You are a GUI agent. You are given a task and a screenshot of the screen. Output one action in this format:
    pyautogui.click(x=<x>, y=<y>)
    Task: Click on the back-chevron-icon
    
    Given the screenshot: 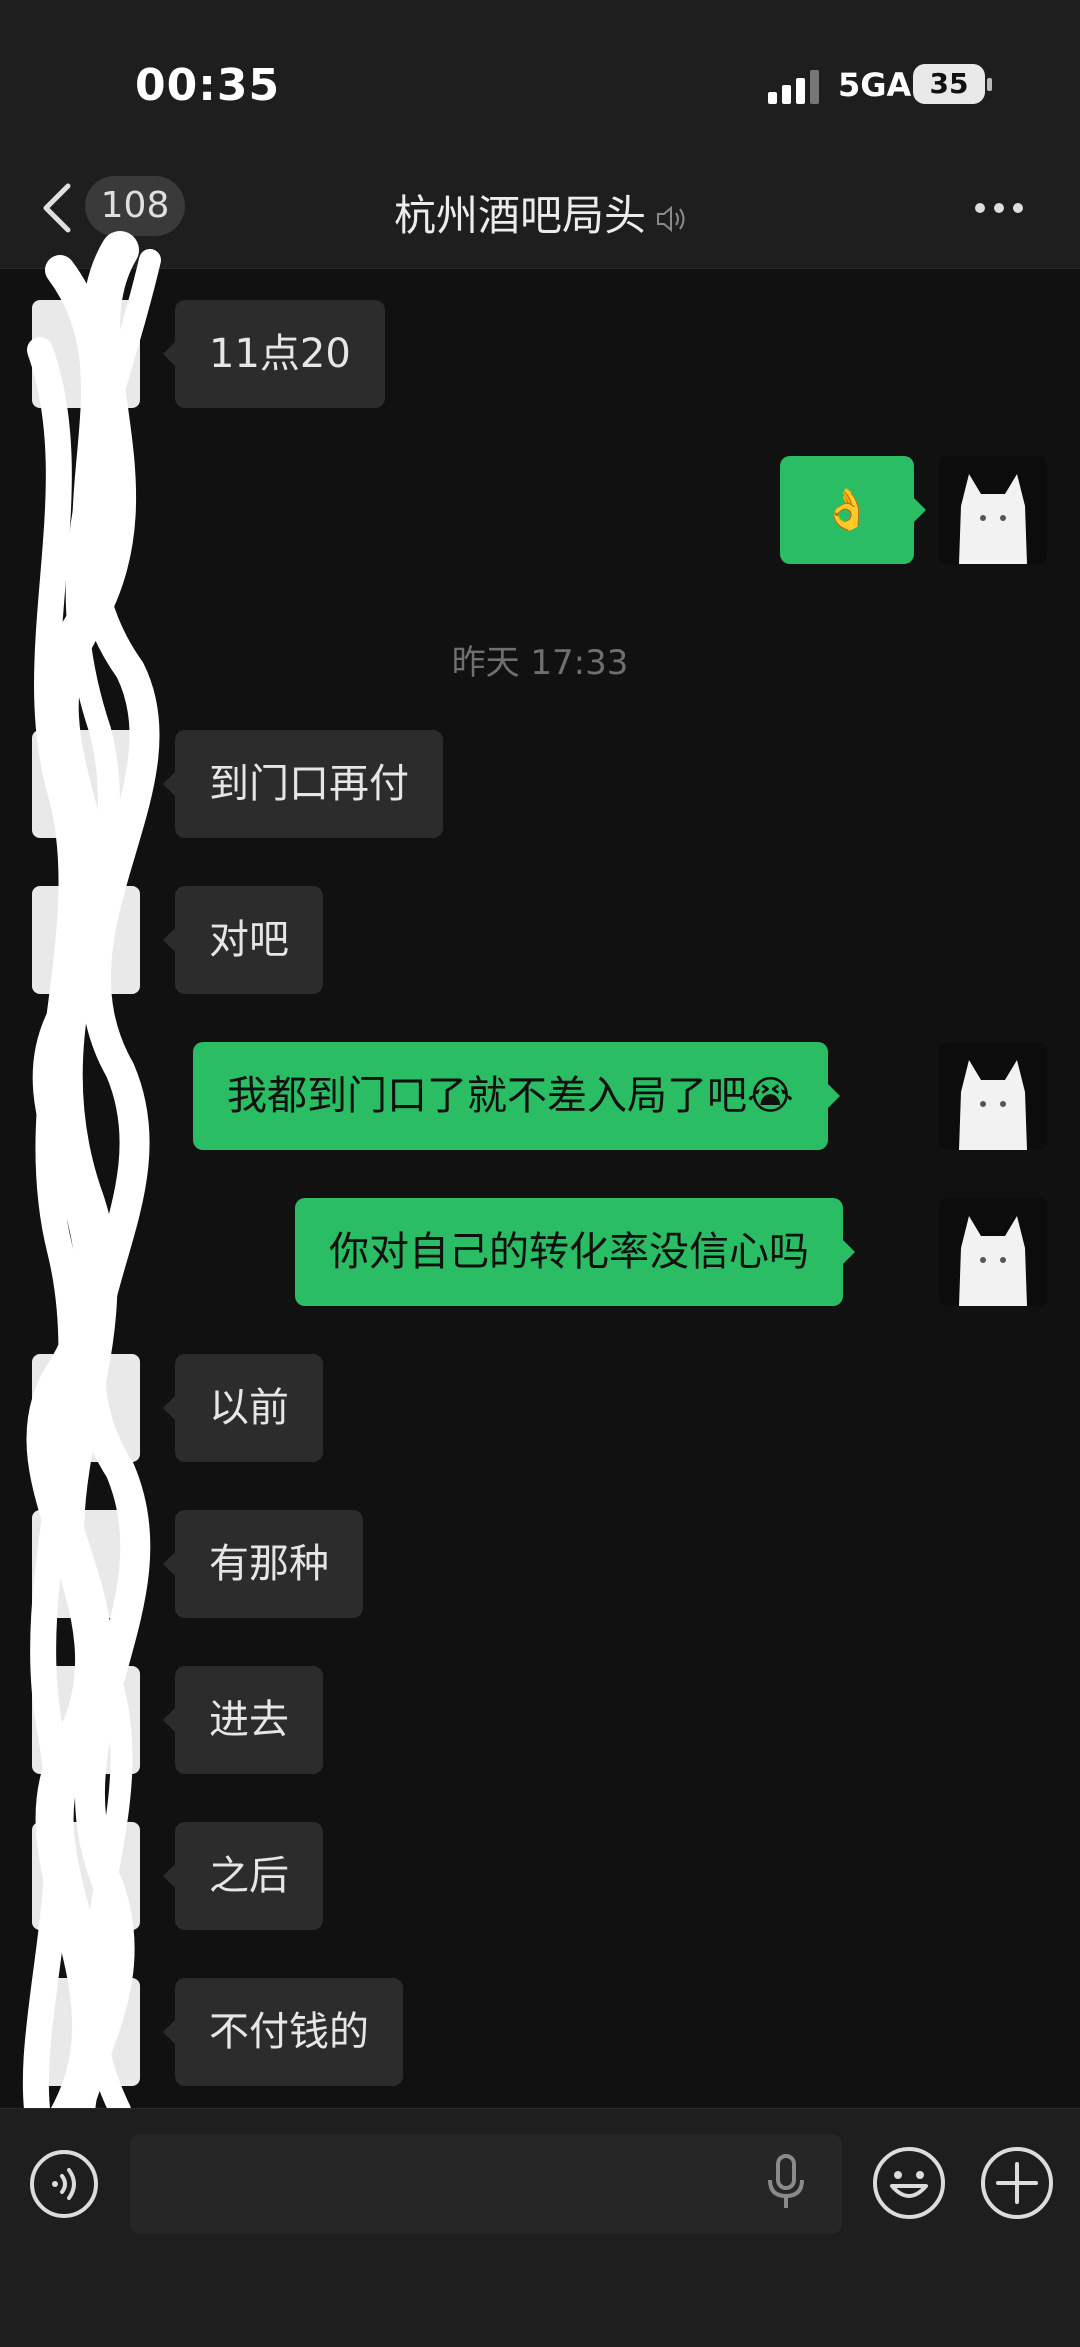 What is the action you would take?
    pyautogui.click(x=58, y=208)
    